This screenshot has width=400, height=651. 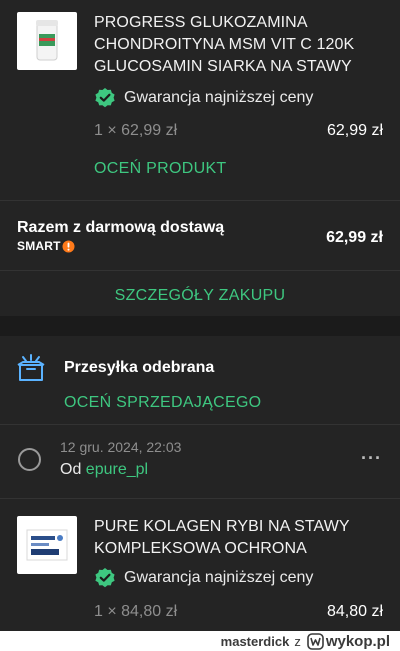 I want to click on guarantee-label-2: Gwarancja najniższej ceny, so click(x=219, y=577).